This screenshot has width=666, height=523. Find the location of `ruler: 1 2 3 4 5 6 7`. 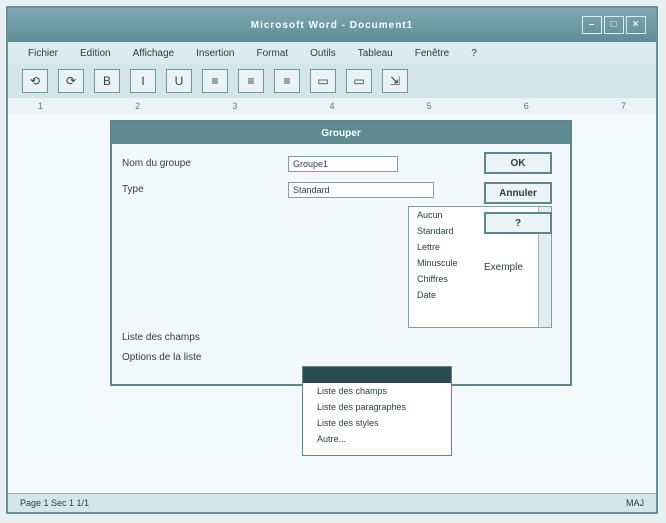

ruler: 1 2 3 4 5 6 7 is located at coordinates (332, 106).